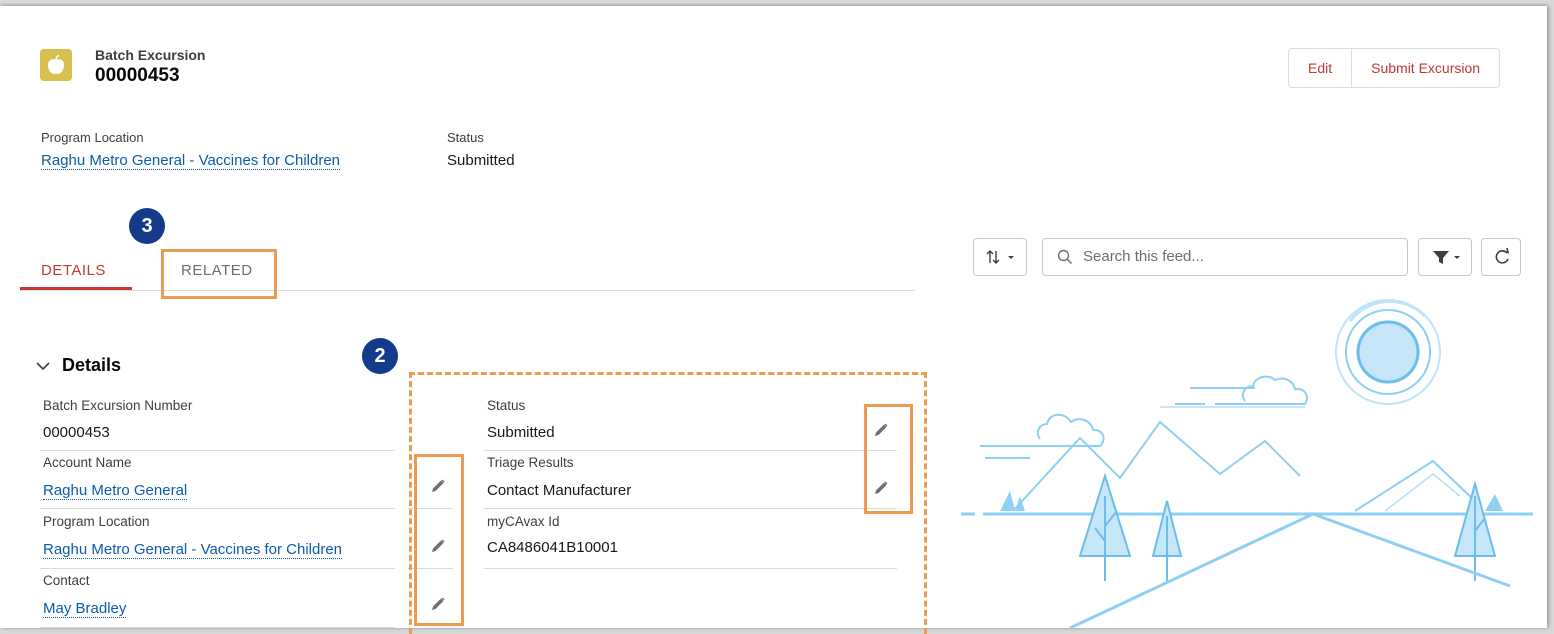 This screenshot has height=634, width=1554. Describe the element at coordinates (87, 462) in the screenshot. I see `field-label: Account Name` at that location.